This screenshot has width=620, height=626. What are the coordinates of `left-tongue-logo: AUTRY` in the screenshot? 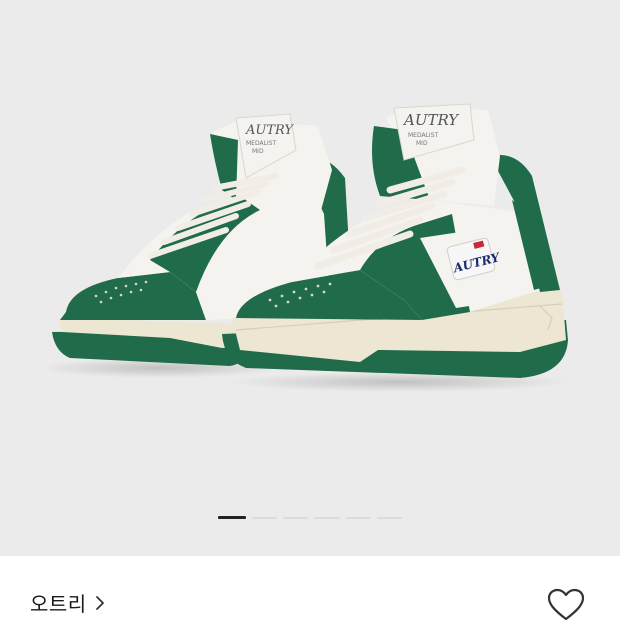 It's located at (269, 130).